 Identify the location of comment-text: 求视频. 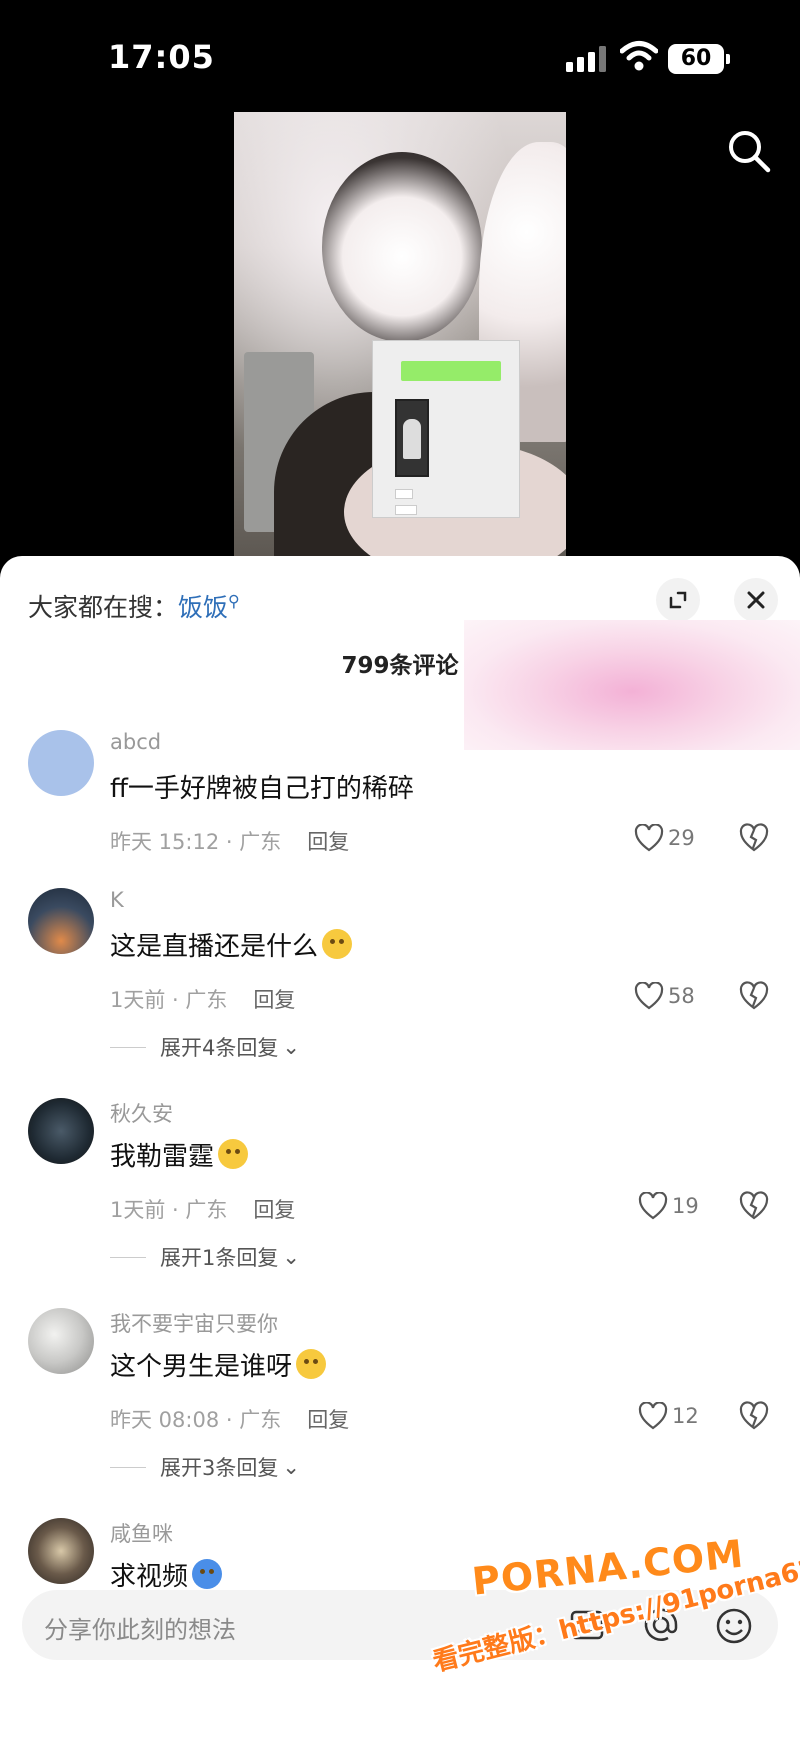
(166, 1574).